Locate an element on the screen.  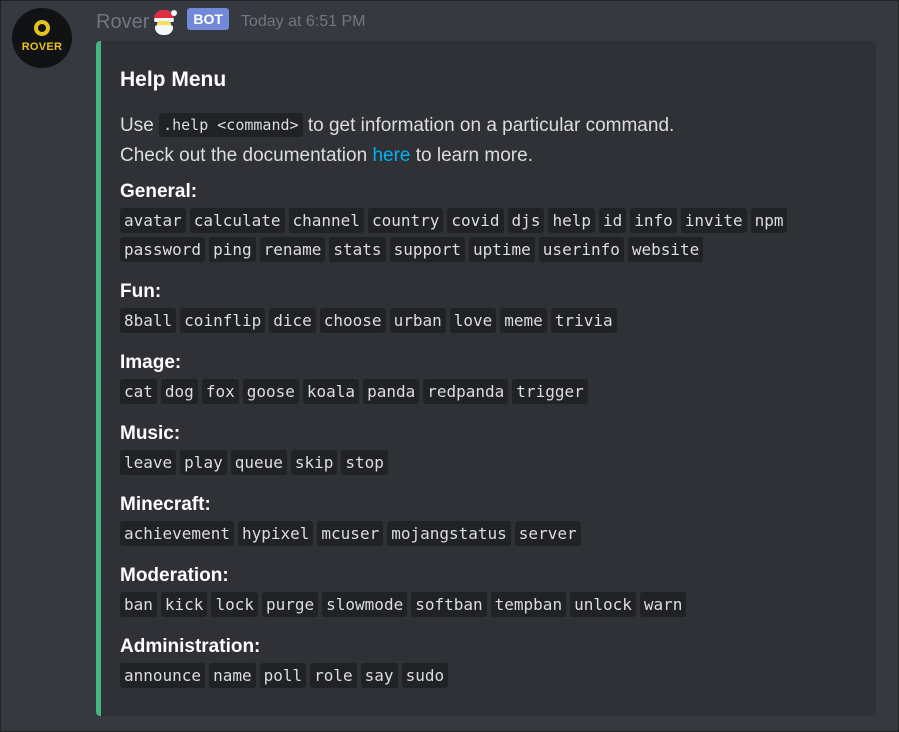
command-chip: tempban is located at coordinates (528, 604).